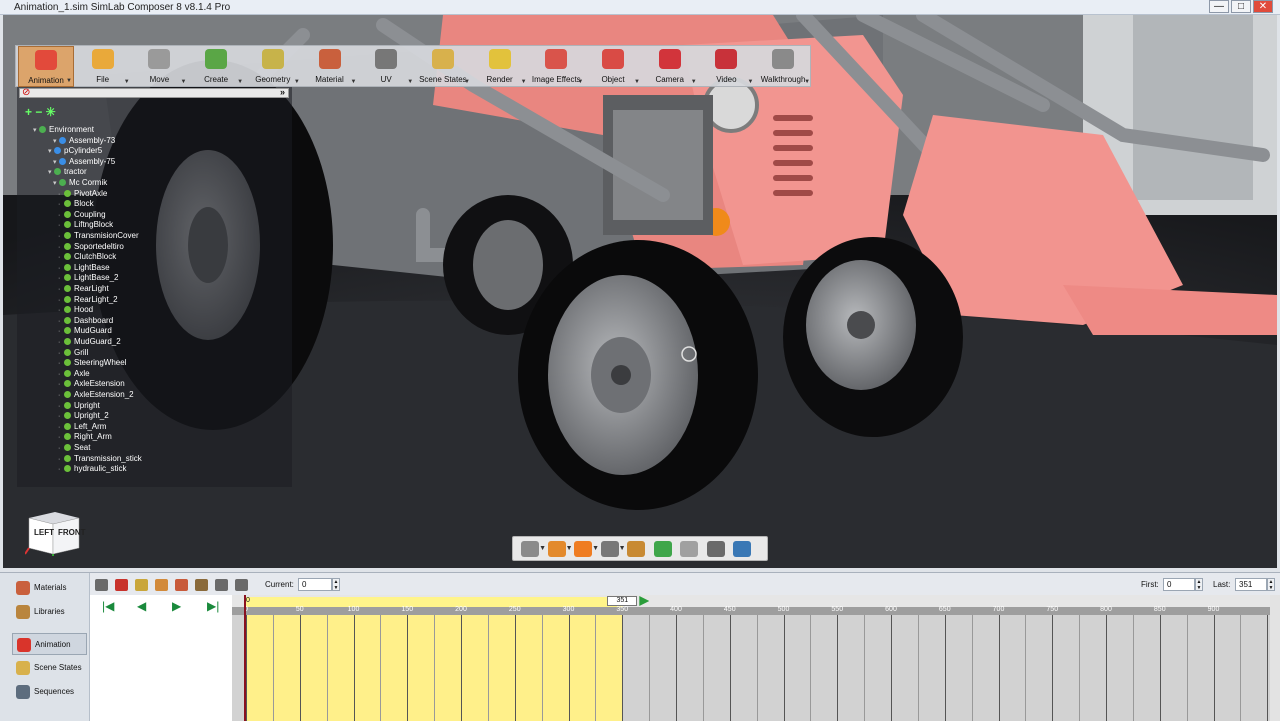  Describe the element at coordinates (670, 66) in the screenshot. I see `toolbar-camera-button: Camera ▼` at that location.